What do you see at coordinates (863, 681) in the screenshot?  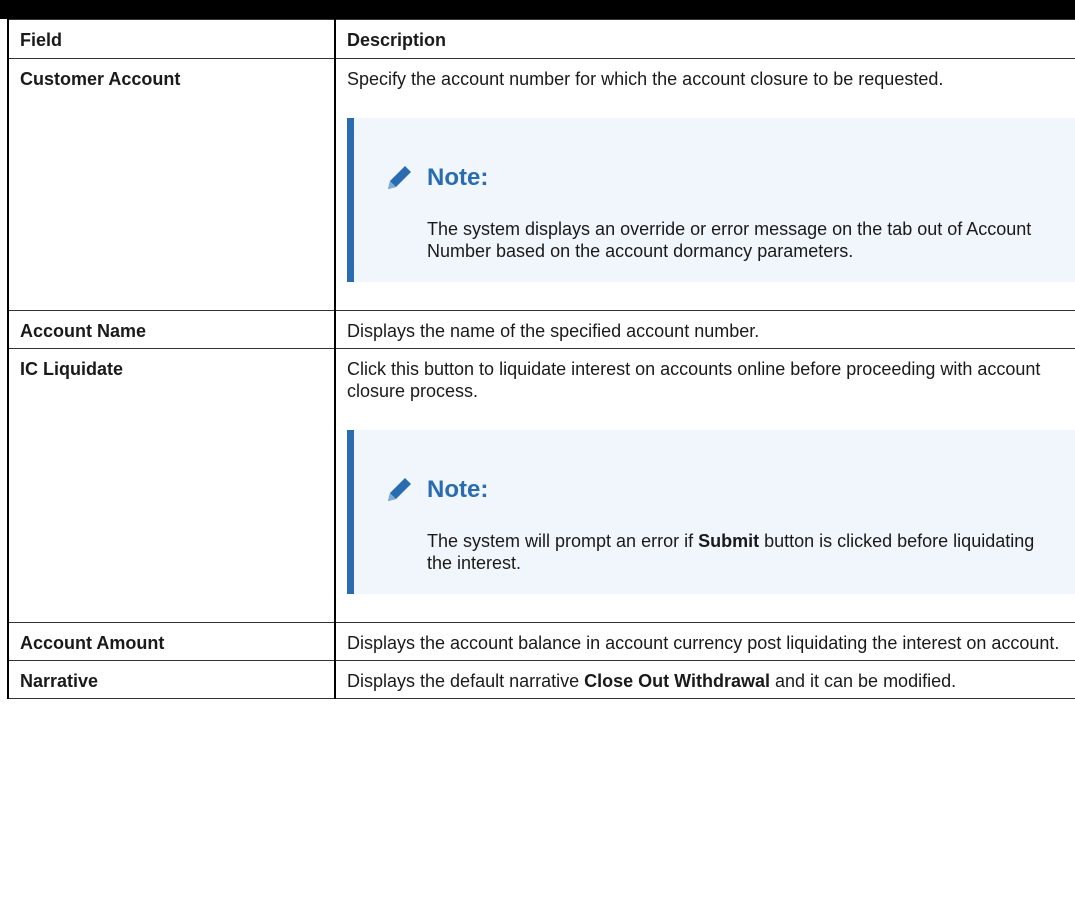 I see `description-after: and it can be modified.` at bounding box center [863, 681].